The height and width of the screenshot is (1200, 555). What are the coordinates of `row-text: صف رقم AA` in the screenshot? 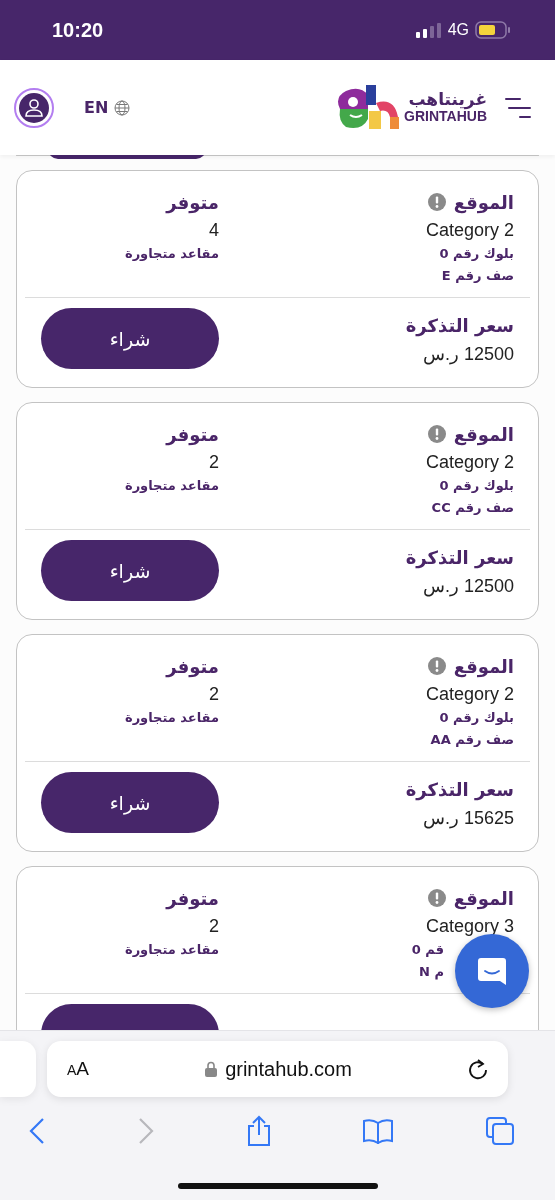 It's located at (471, 740).